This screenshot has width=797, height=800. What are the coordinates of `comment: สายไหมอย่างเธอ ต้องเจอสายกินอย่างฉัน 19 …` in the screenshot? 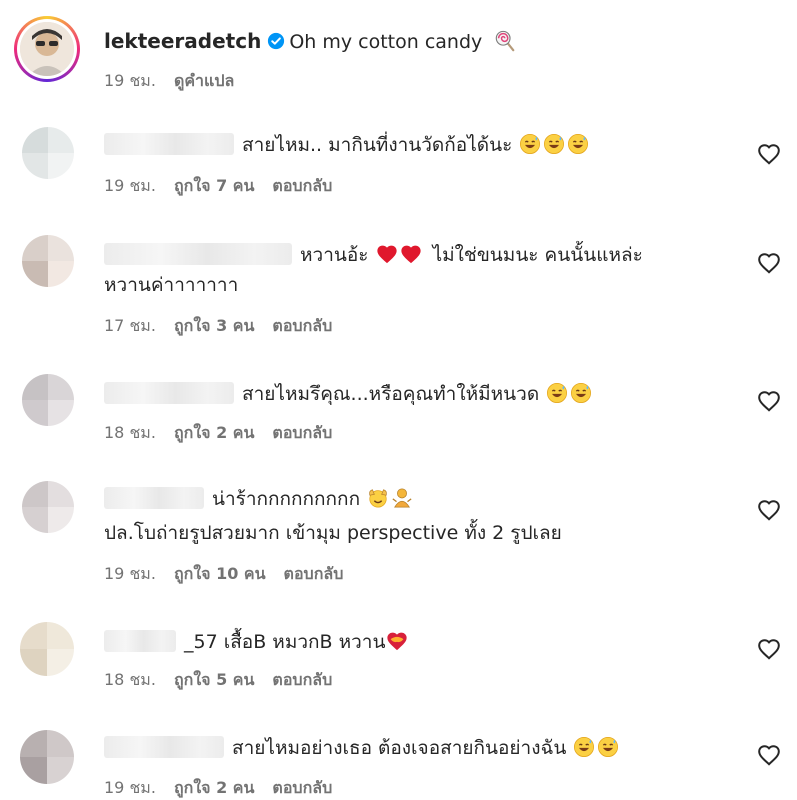 It's located at (398, 760).